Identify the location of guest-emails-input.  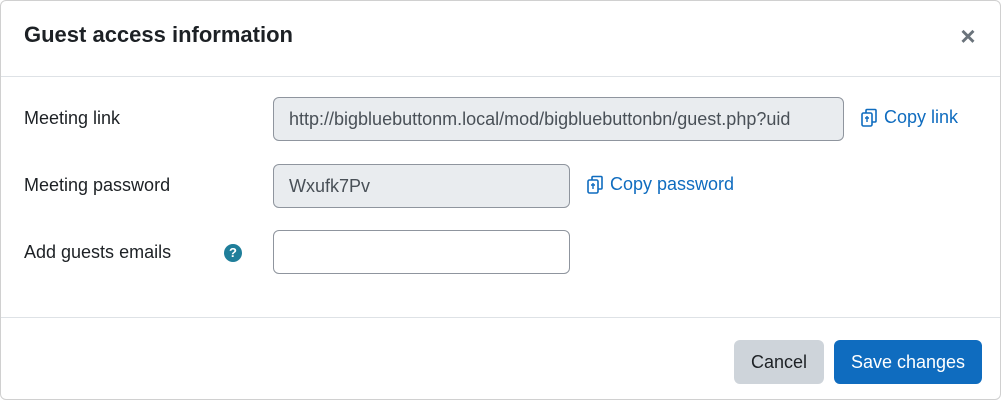
(421, 252).